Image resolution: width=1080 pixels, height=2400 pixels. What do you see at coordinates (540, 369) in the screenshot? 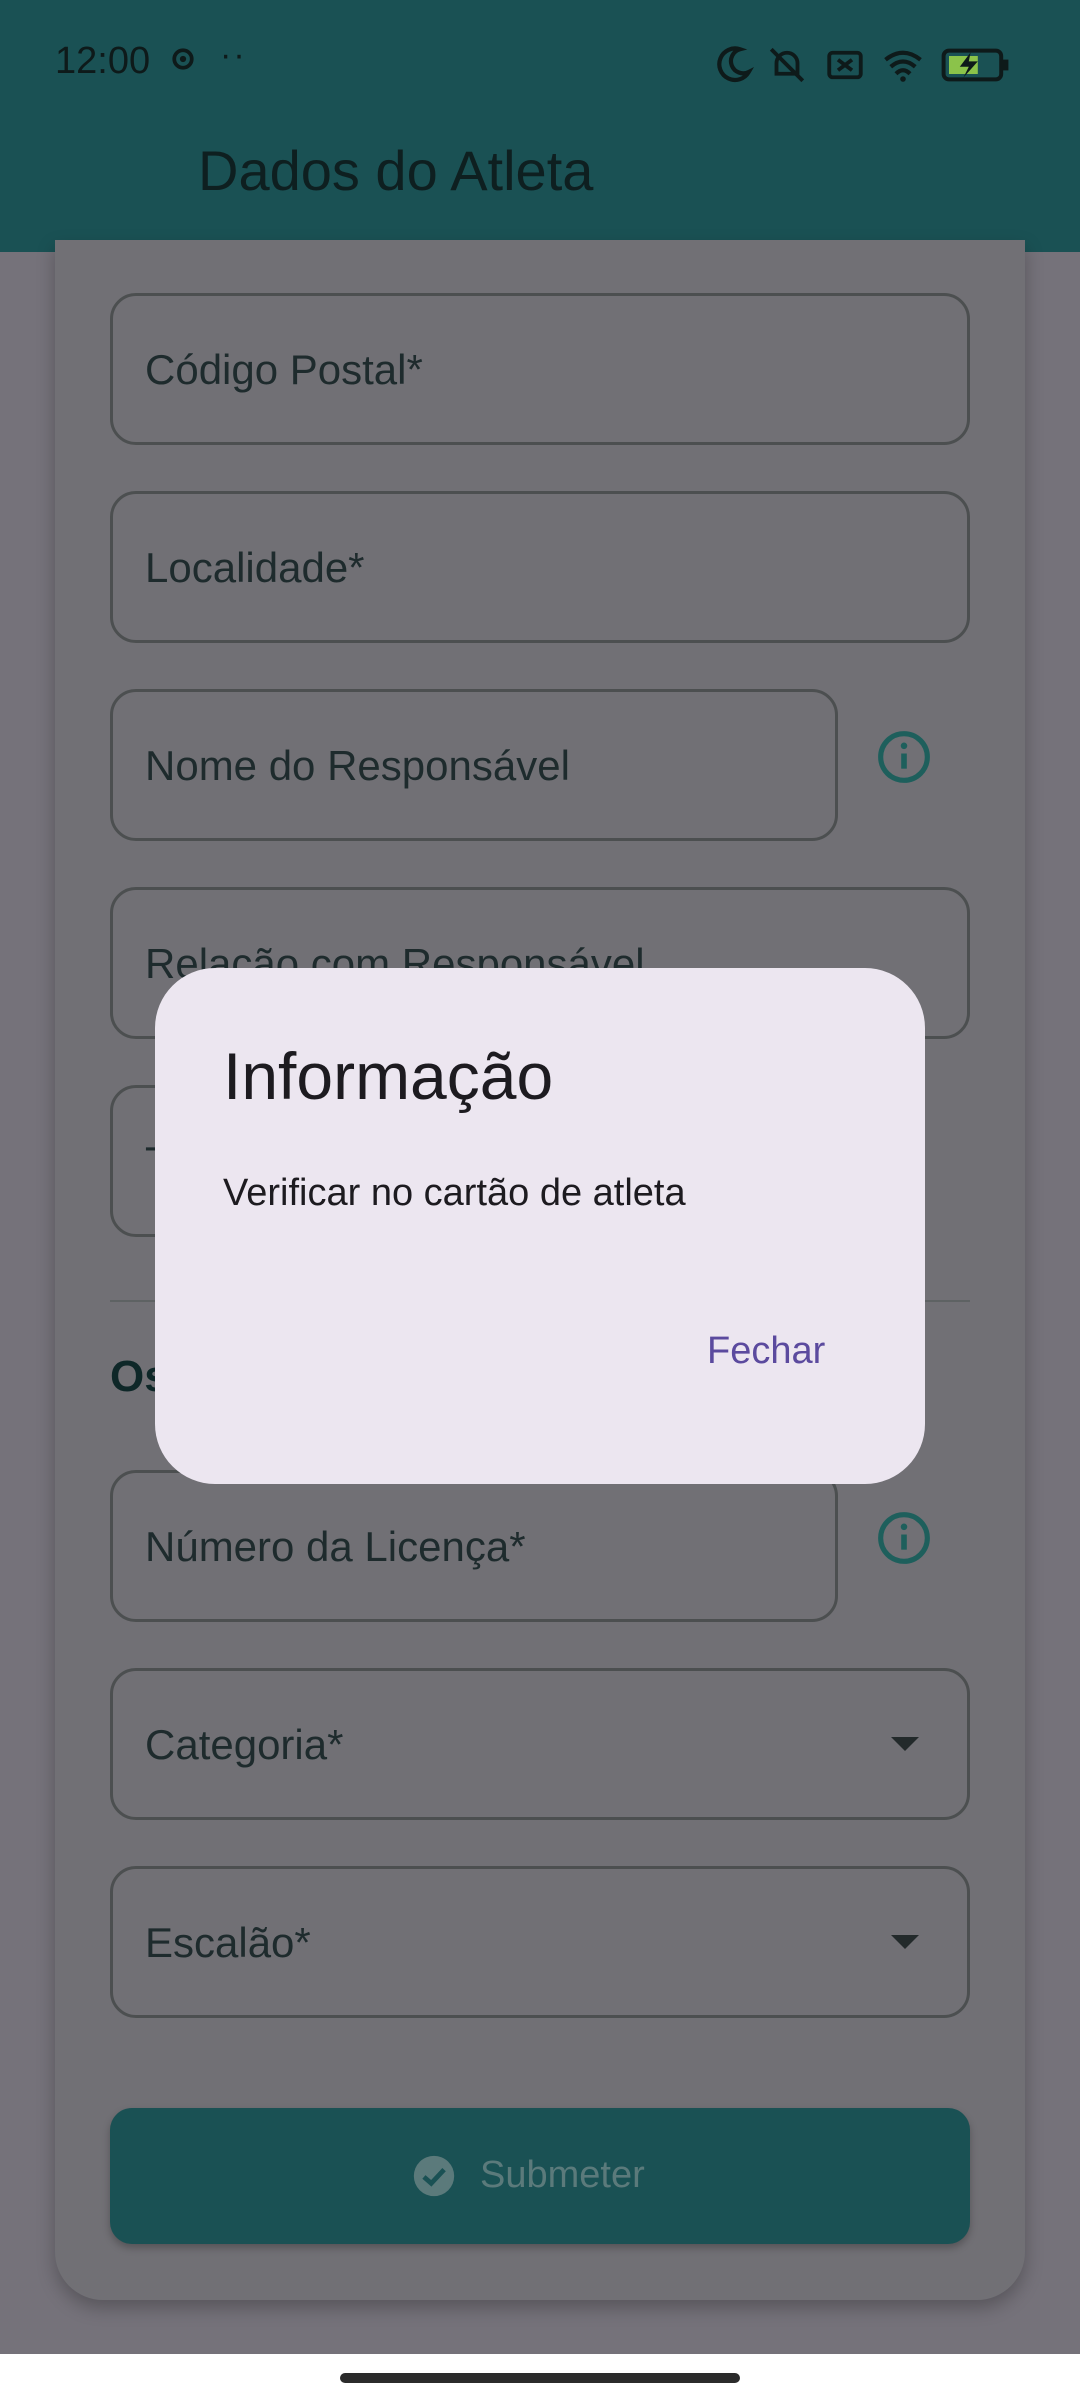
I see `postal-code-field: Código Postal*` at bounding box center [540, 369].